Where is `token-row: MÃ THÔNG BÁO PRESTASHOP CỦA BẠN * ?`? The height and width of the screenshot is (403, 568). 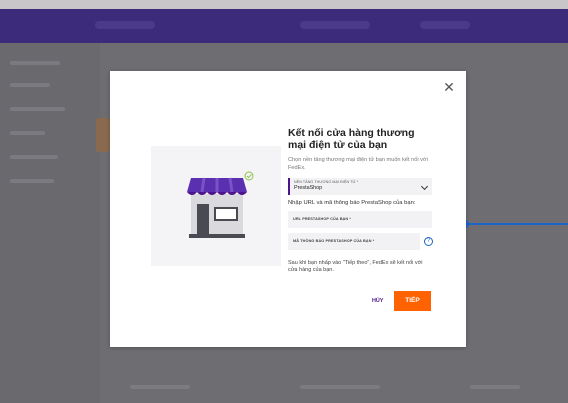 token-row: MÃ THÔNG BÁO PRESTASHOP CỦA BẠN * ? is located at coordinates (360, 241).